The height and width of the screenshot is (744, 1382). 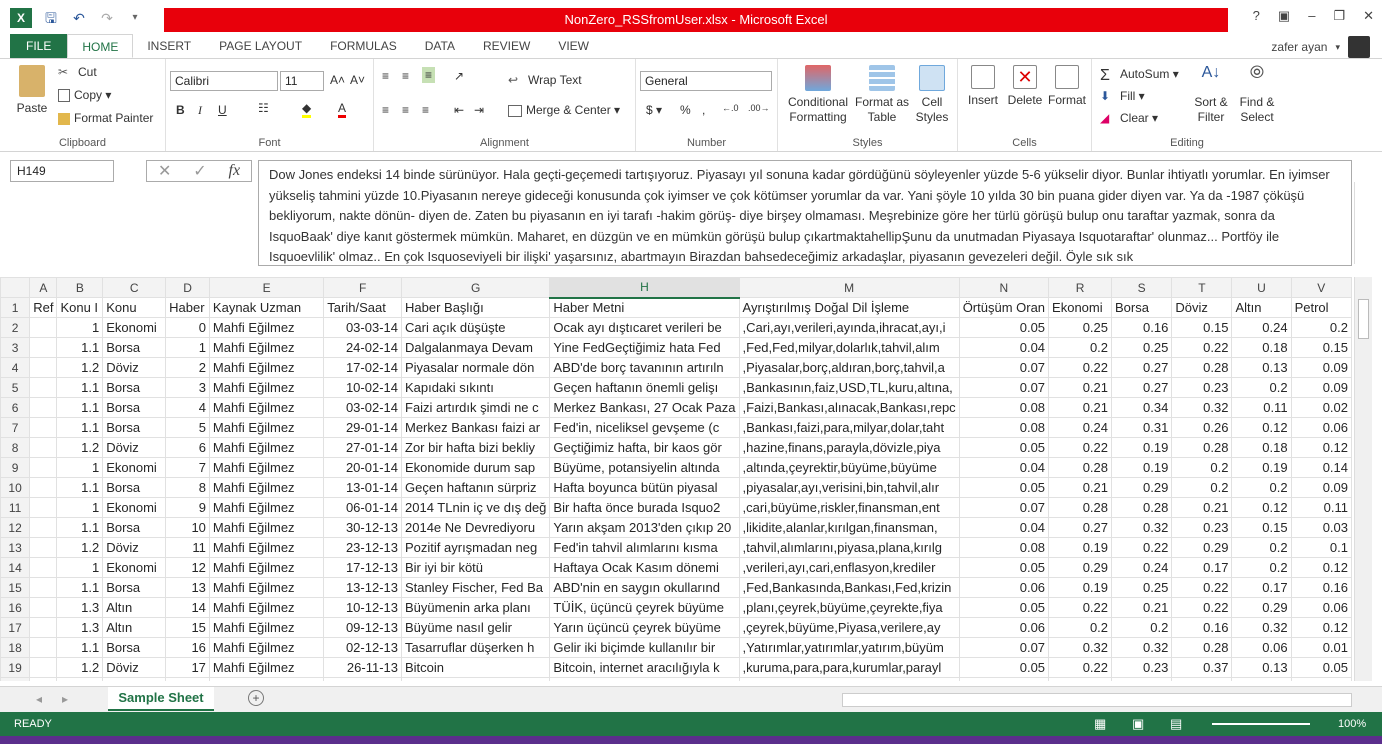 I want to click on row-header: 14, so click(x=15, y=567).